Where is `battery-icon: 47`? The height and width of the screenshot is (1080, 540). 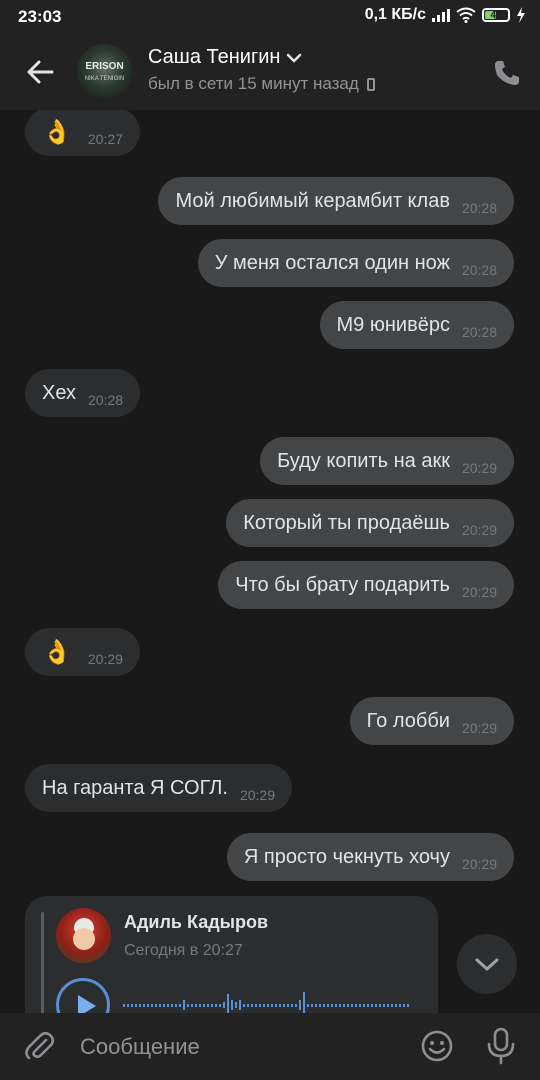
battery-icon: 47 is located at coordinates (496, 15).